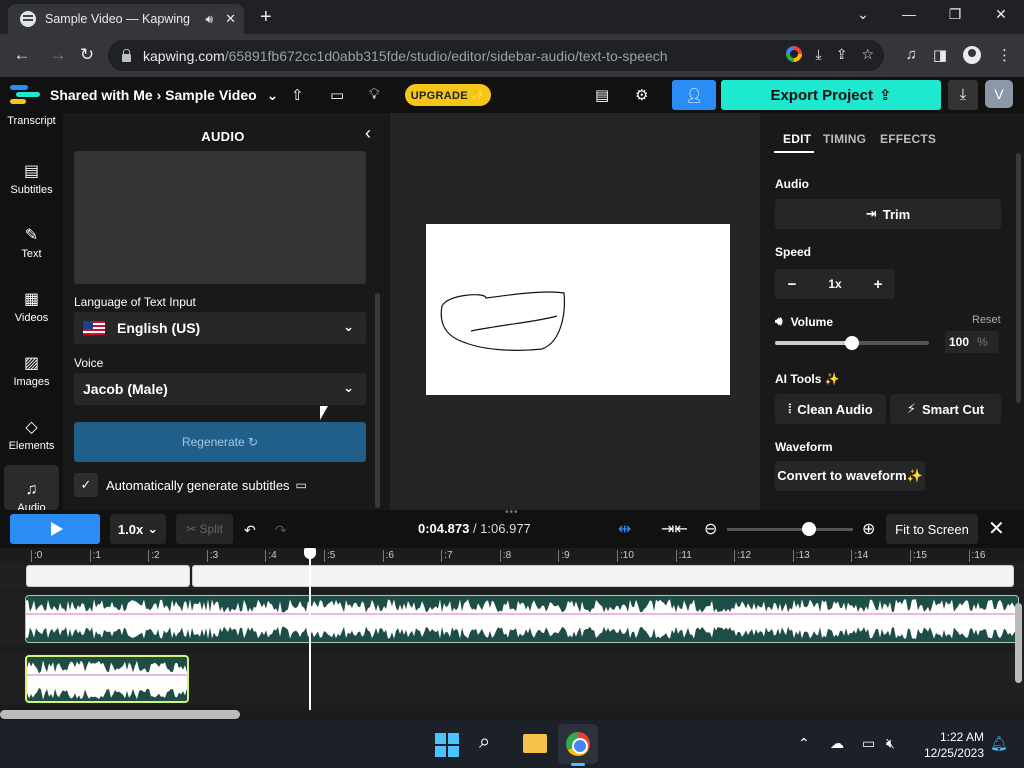 Image resolution: width=1024 pixels, height=768 pixels. I want to click on volume-slider-knob, so click(852, 343).